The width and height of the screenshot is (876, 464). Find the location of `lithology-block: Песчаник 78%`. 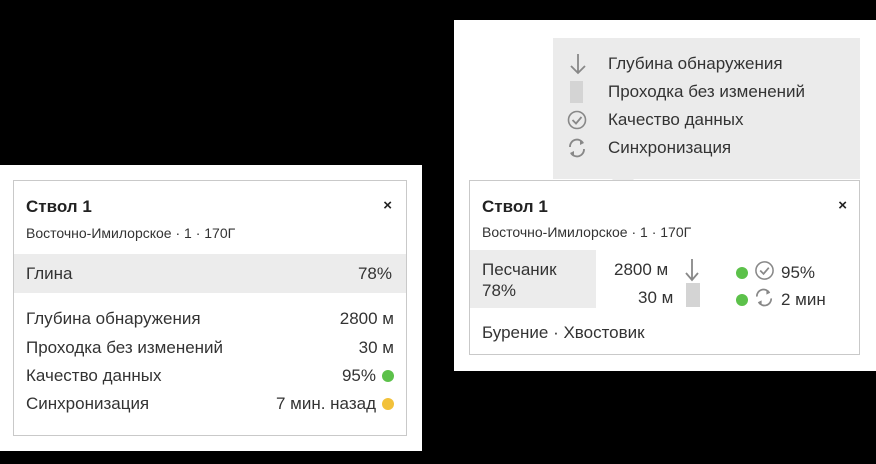

lithology-block: Песчаник 78% is located at coordinates (533, 279).